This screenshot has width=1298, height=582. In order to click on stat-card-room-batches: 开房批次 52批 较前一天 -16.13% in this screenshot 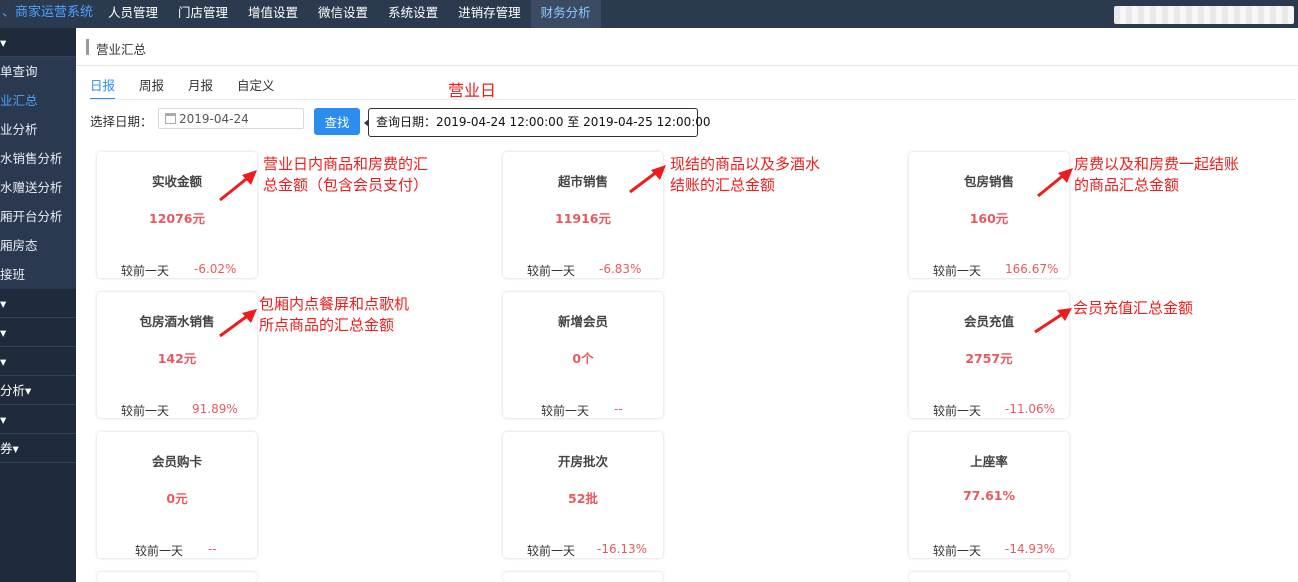, I will do `click(583, 495)`.